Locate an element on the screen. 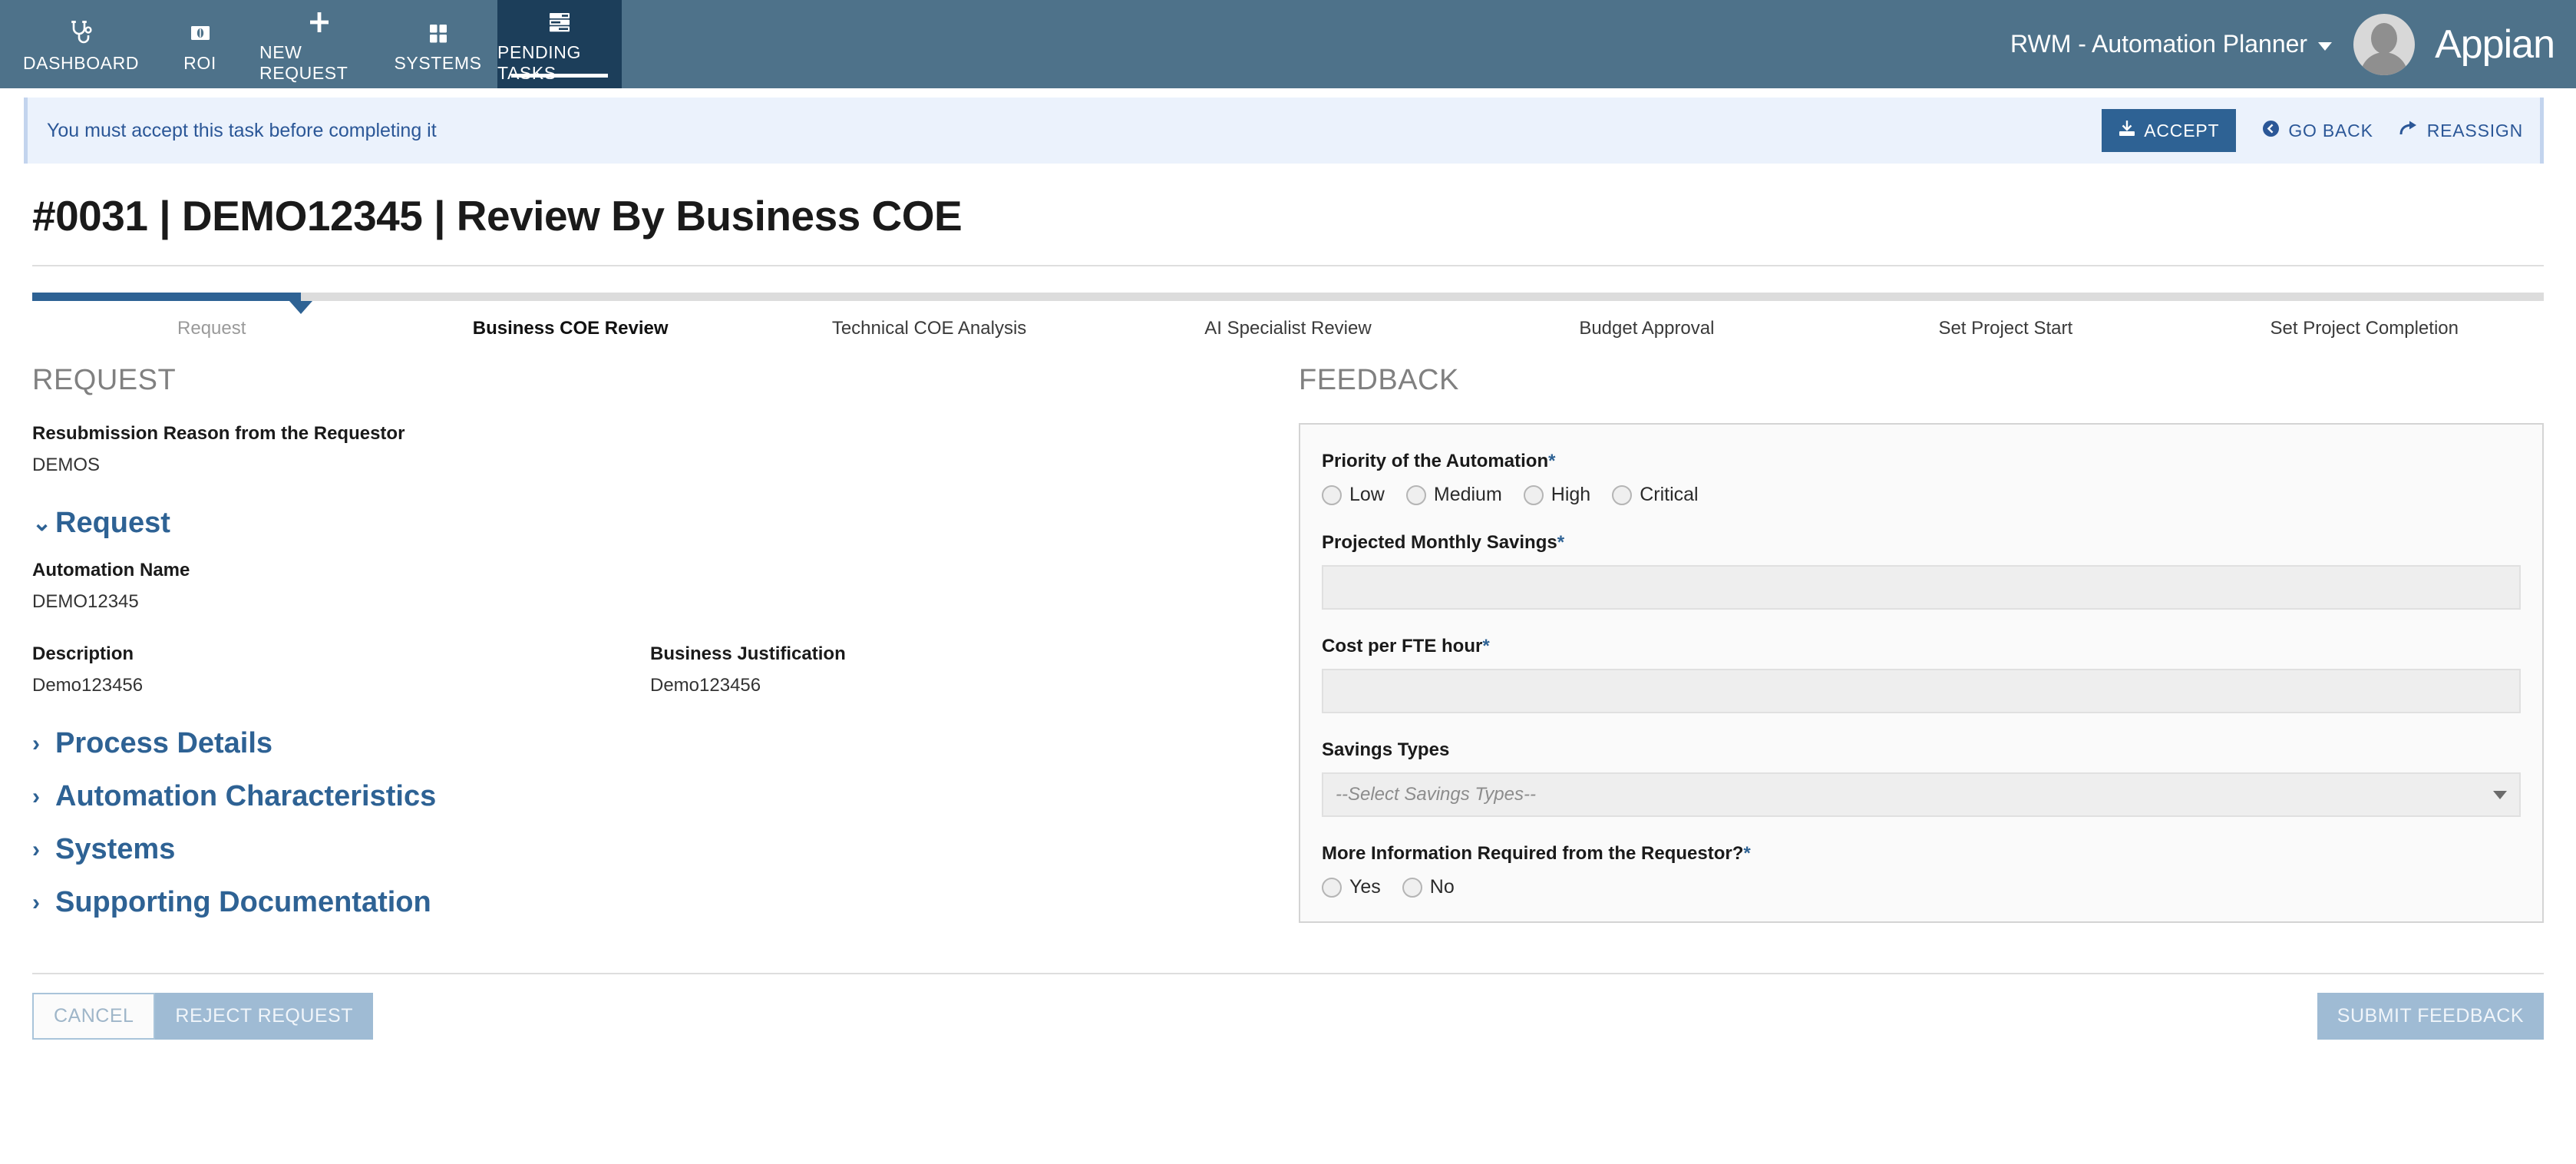  savings-types-select: --Select Savings Types-- is located at coordinates (1921, 794).